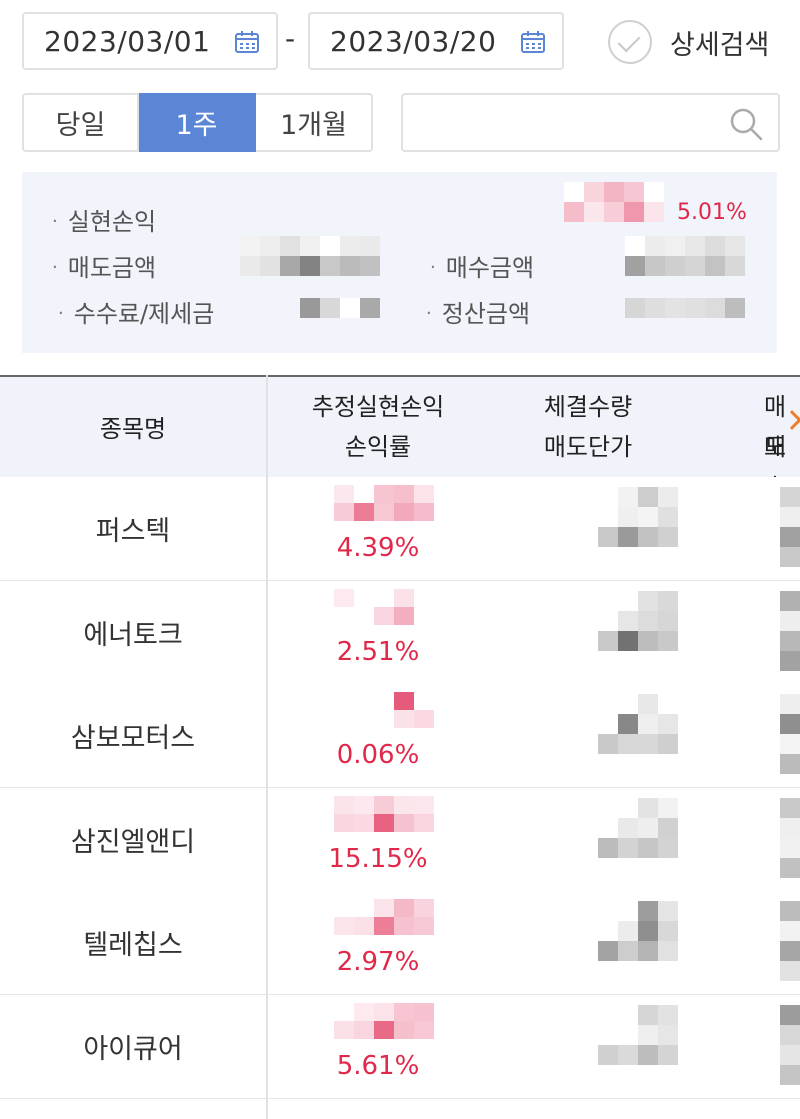 This screenshot has width=800, height=1119. What do you see at coordinates (590, 122) in the screenshot?
I see `stock-search-input` at bounding box center [590, 122].